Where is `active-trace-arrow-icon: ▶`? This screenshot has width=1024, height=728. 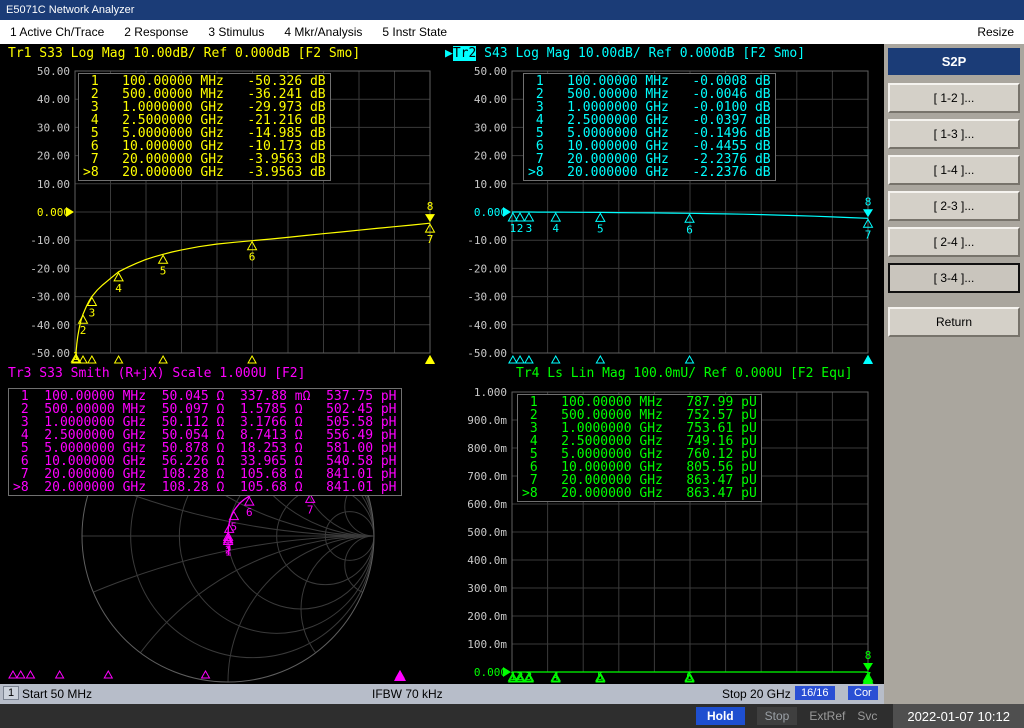 active-trace-arrow-icon: ▶ is located at coordinates (449, 53).